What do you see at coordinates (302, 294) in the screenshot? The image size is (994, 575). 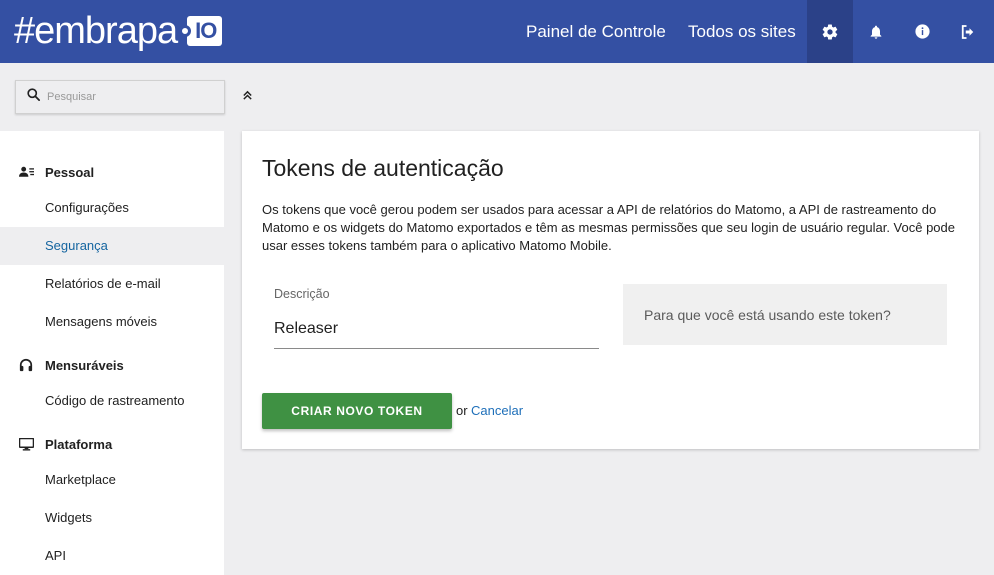 I see `description-field-label: Descrição` at bounding box center [302, 294].